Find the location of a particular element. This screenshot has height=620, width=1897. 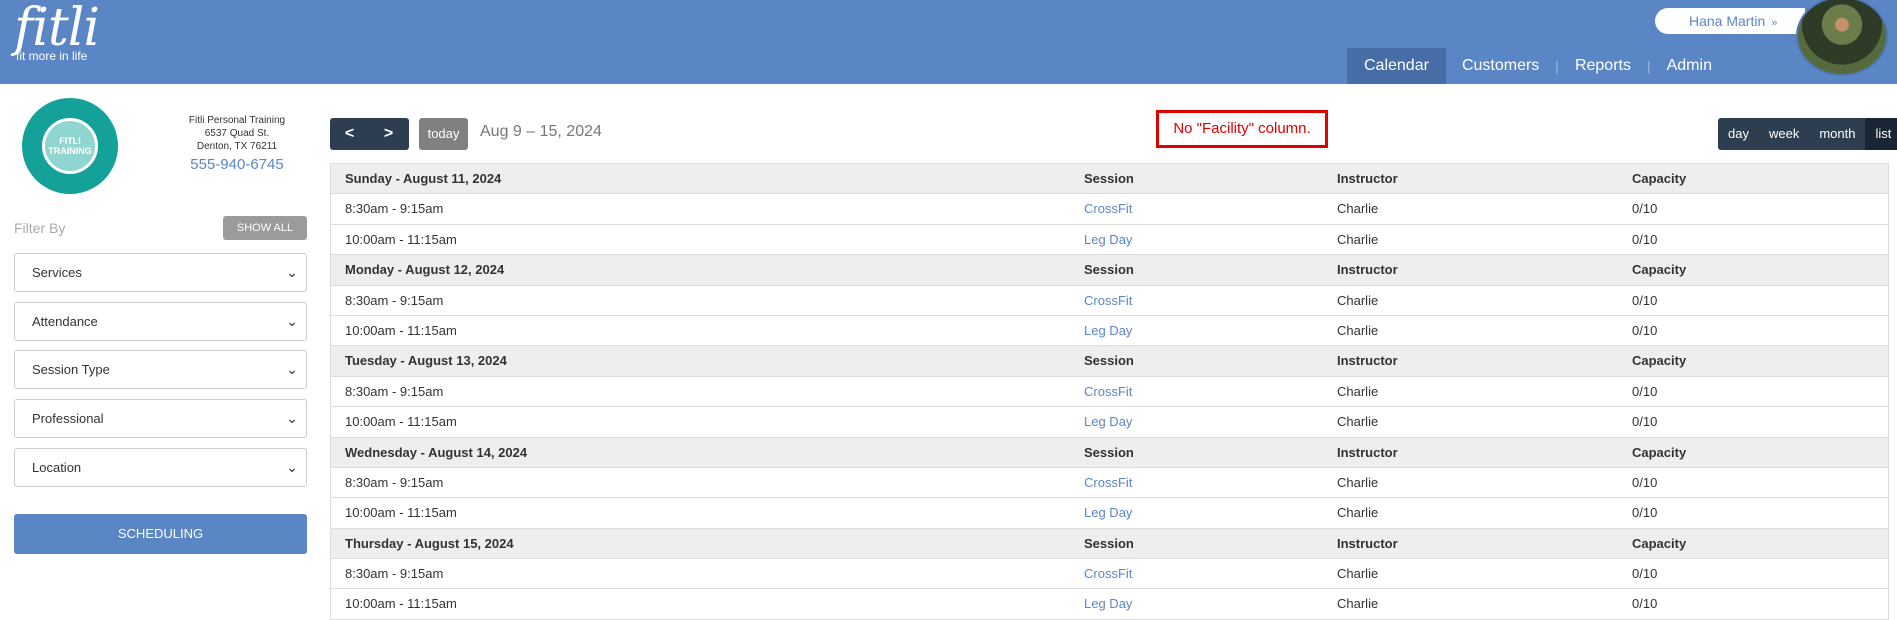

session-type-select: Session Type ⌄ is located at coordinates (160, 369).